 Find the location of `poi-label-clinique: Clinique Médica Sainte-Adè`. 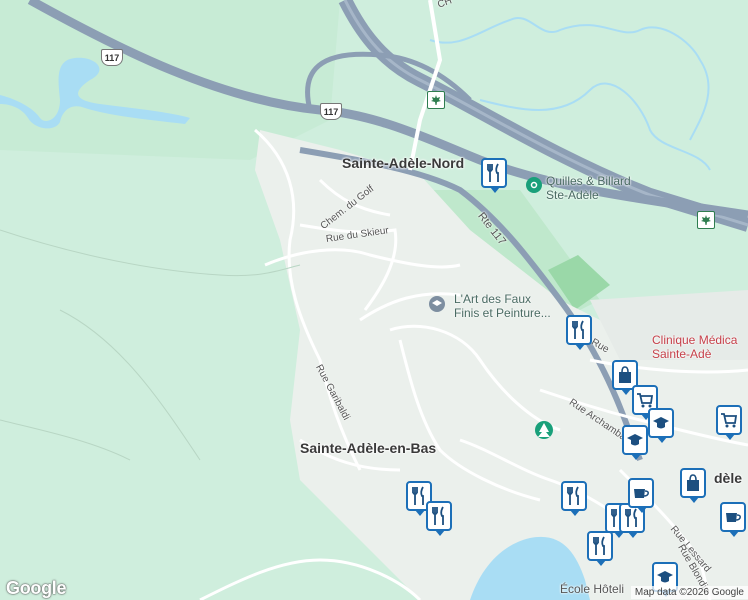

poi-label-clinique: Clinique Médica Sainte-Adè is located at coordinates (694, 347).